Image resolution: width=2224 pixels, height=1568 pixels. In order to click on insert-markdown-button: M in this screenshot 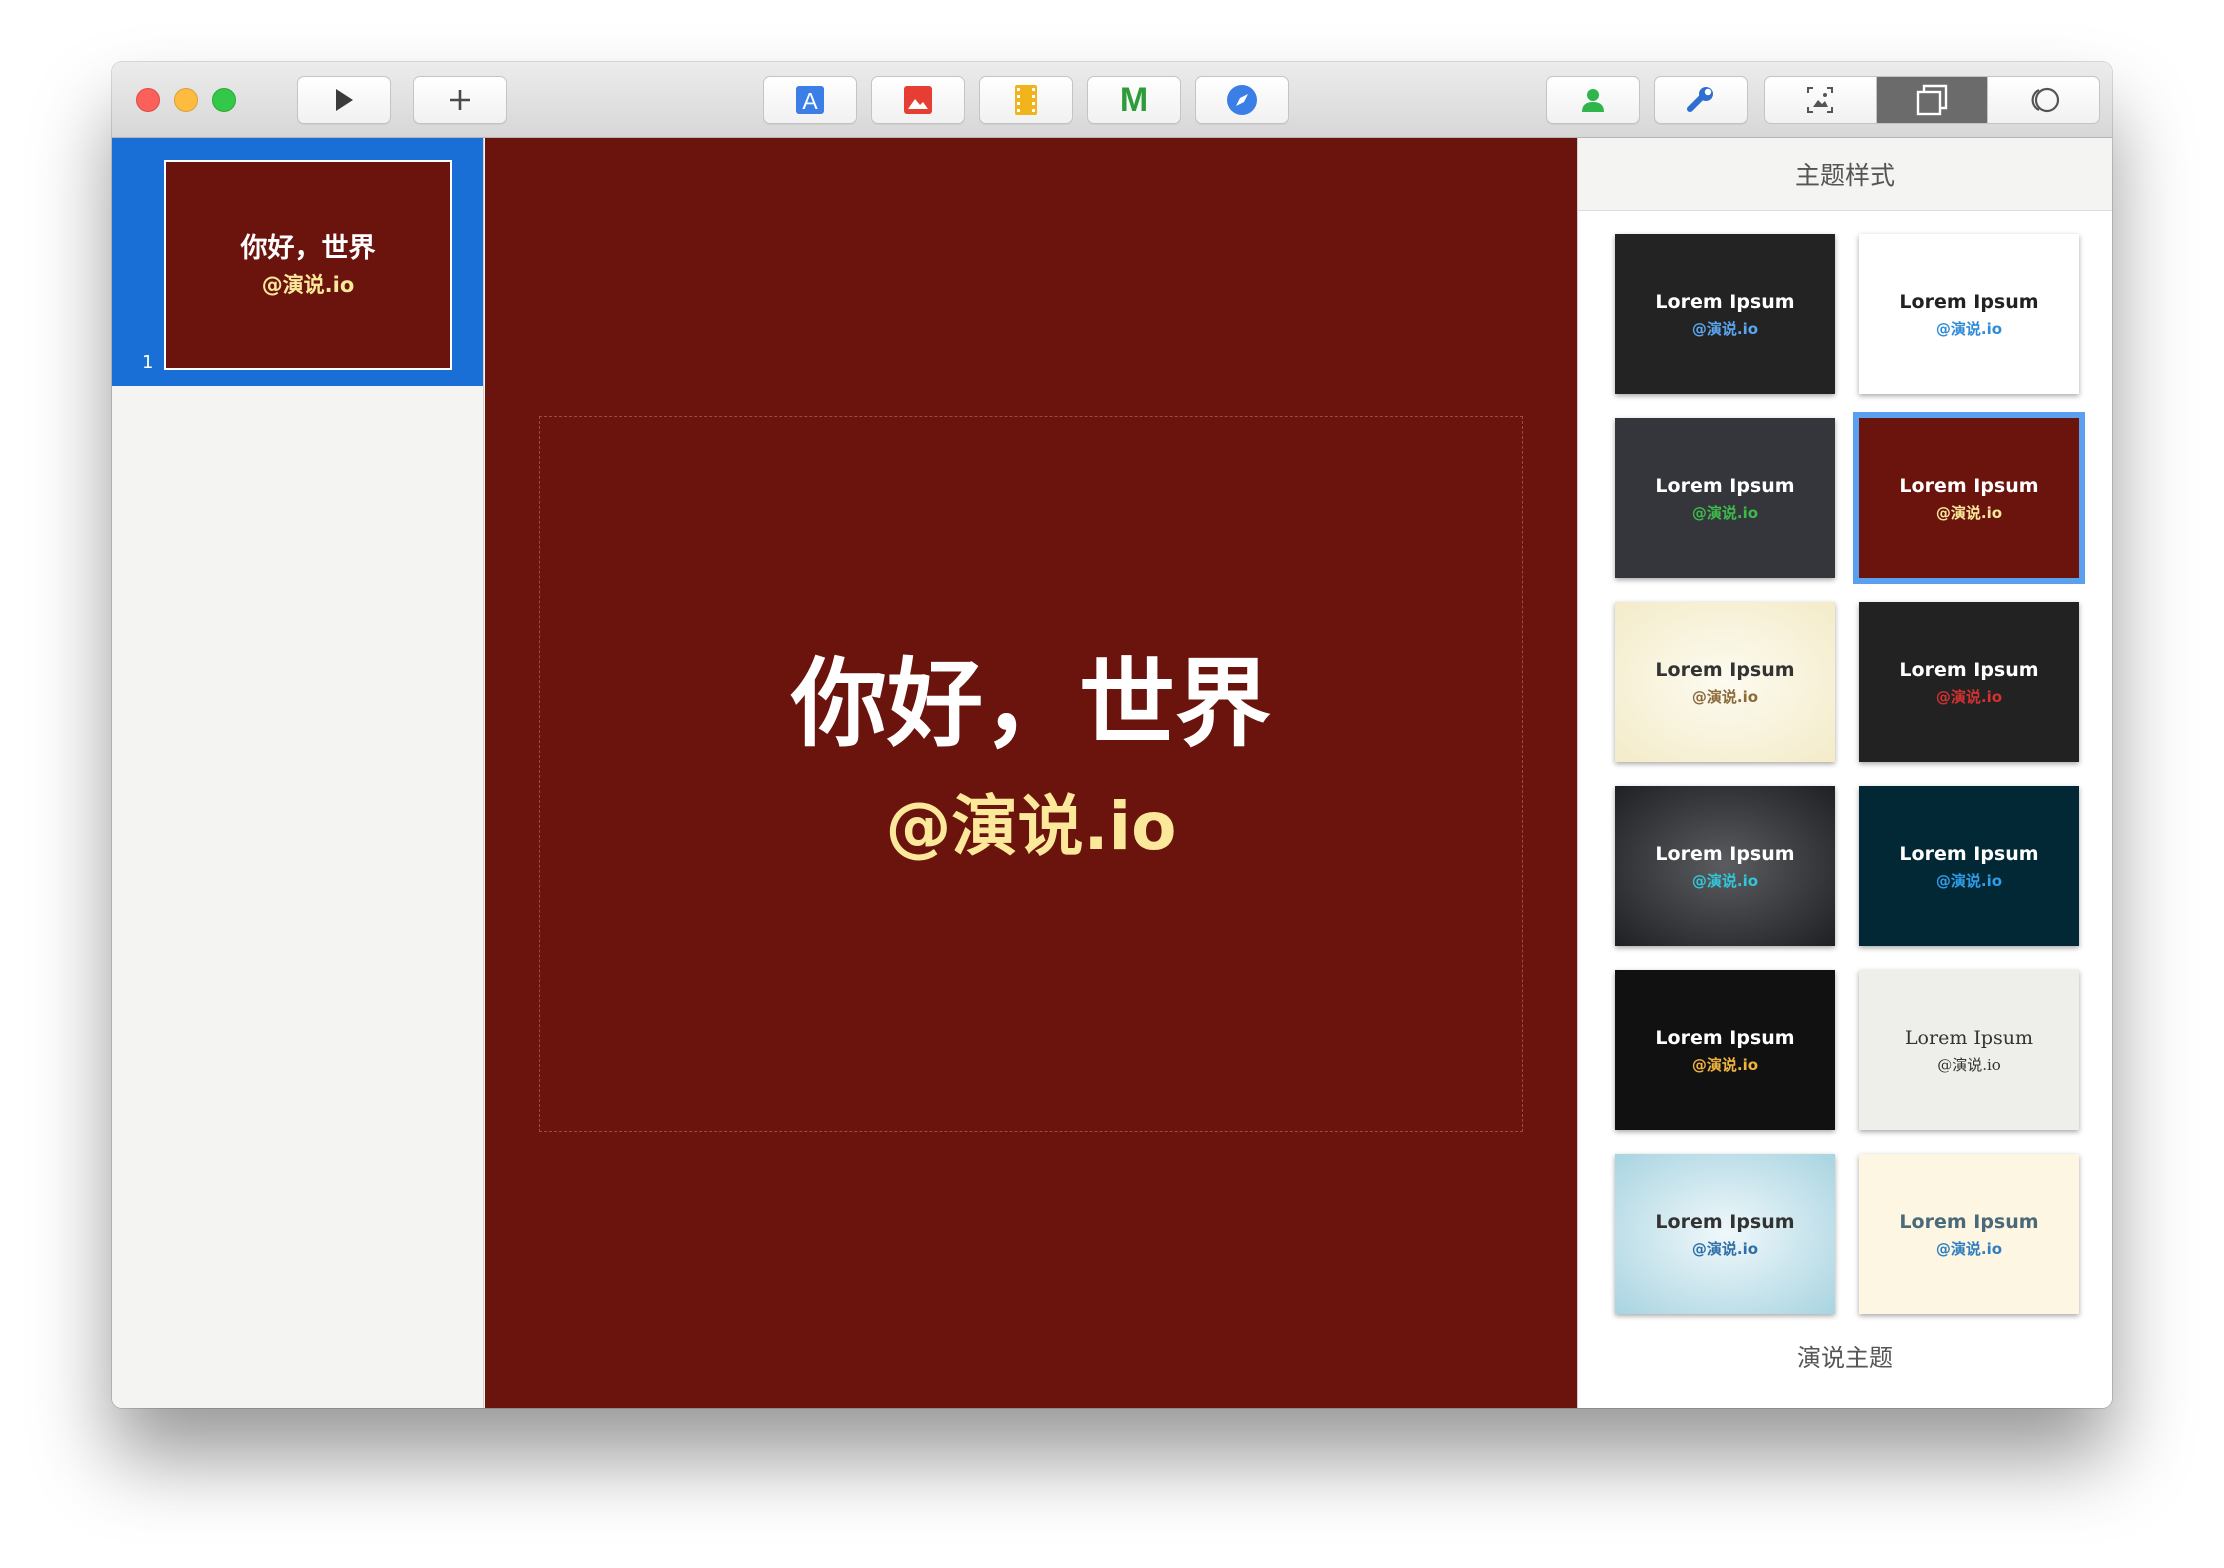, I will do `click(1134, 100)`.